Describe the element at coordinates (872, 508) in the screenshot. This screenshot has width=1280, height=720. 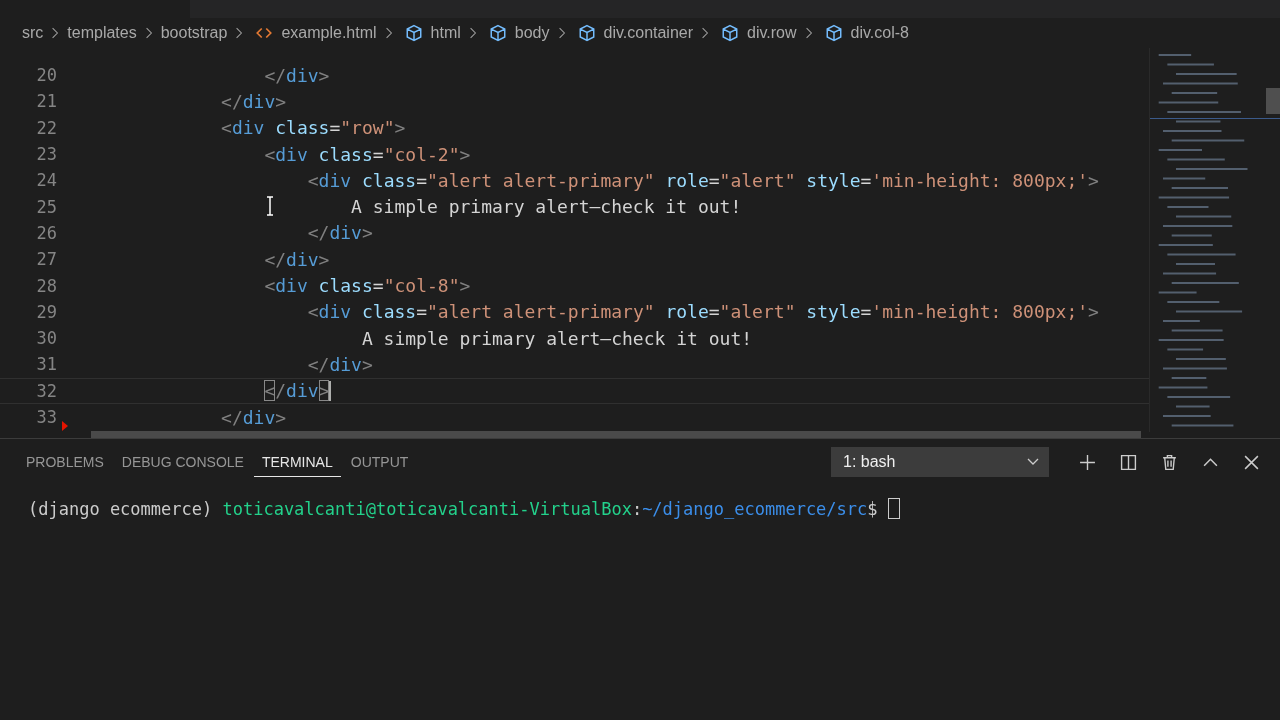
I see `terminal-text: $` at that location.